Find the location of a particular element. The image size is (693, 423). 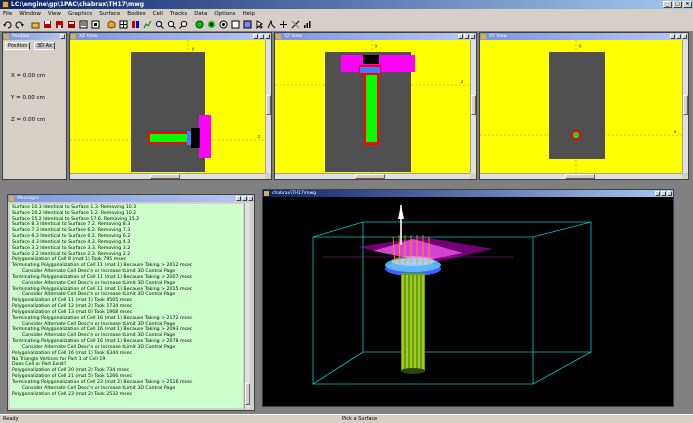

menu-surface: Surface is located at coordinates (109, 14).